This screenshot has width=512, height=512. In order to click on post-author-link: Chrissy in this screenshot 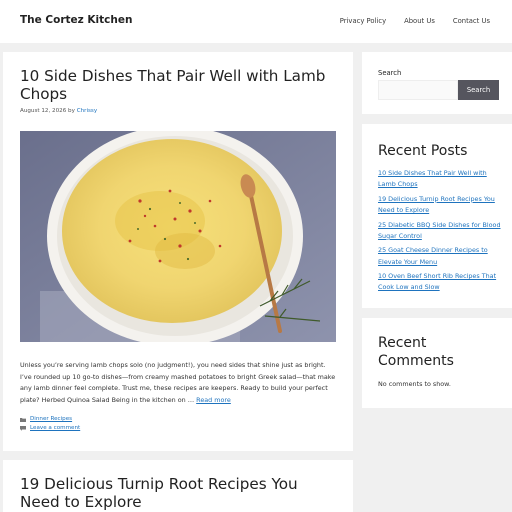, I will do `click(87, 111)`.